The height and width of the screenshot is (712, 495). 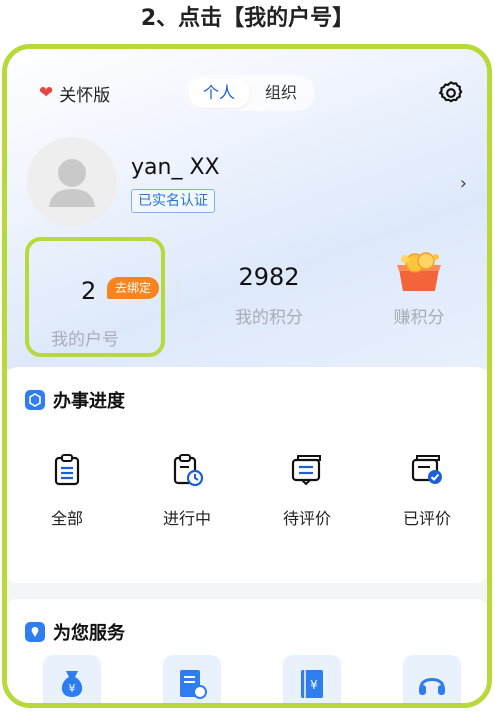 I want to click on account-type-switch: 个人 组织, so click(x=250, y=93).